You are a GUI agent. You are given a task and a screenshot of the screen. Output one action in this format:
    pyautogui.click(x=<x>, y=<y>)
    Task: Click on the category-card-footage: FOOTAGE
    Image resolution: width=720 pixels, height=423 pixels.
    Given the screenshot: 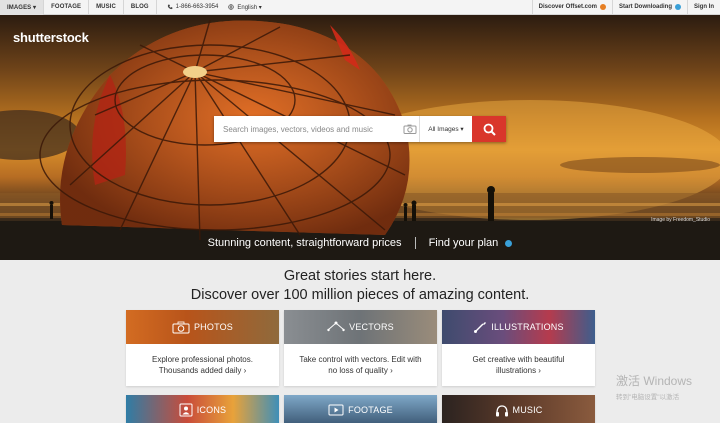 What is the action you would take?
    pyautogui.click(x=360, y=409)
    